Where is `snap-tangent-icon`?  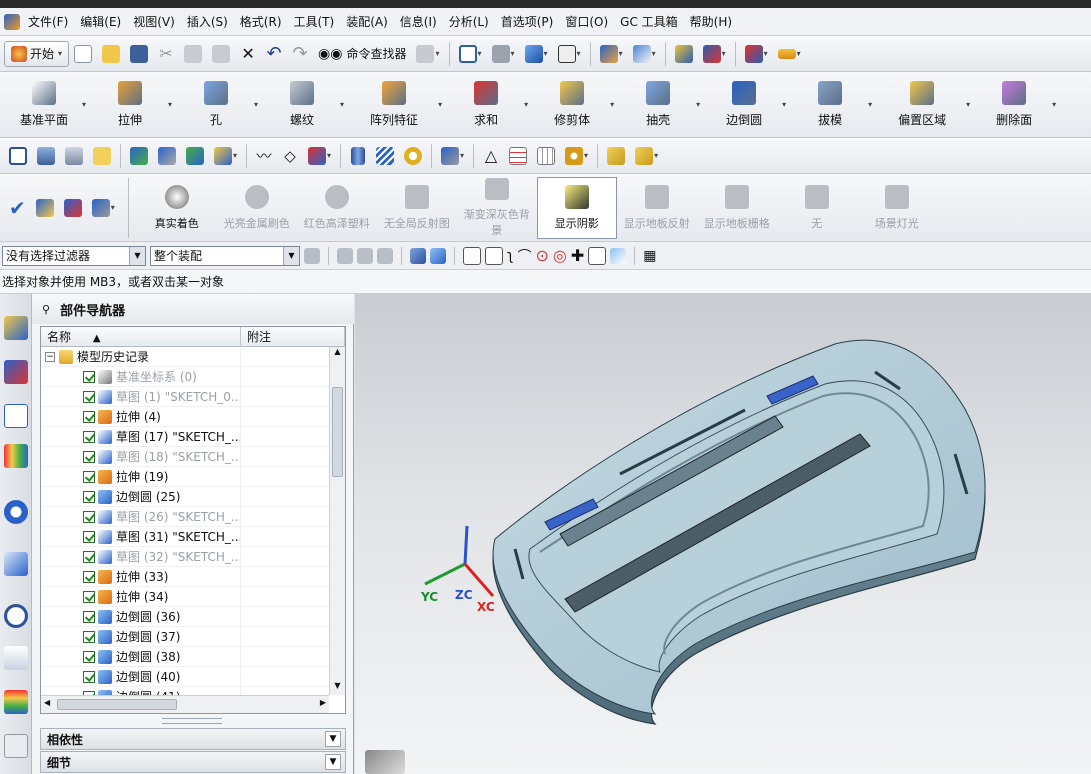 snap-tangent-icon is located at coordinates (597, 255).